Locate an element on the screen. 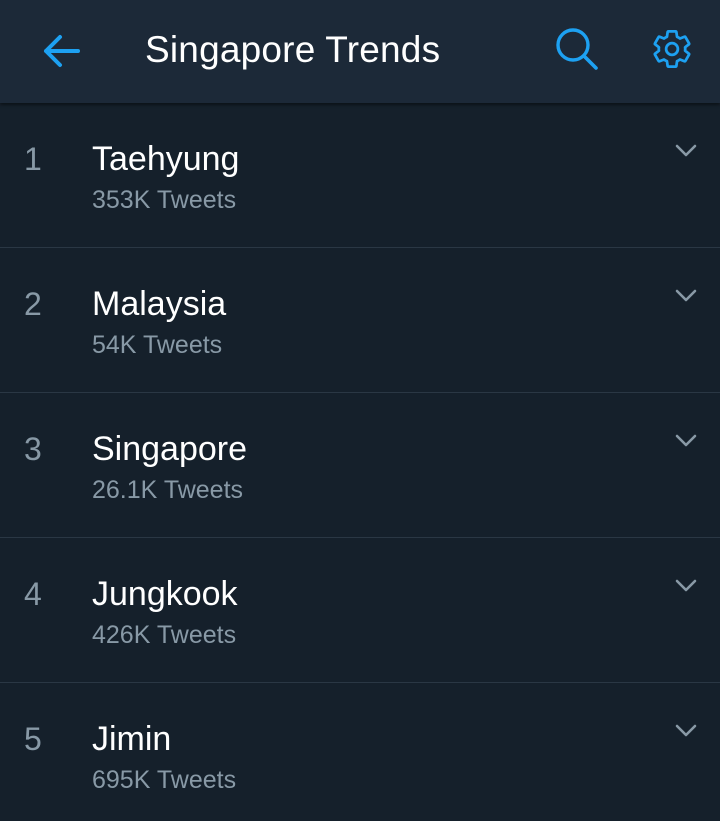 Image resolution: width=720 pixels, height=821 pixels. trend-rank: 3 is located at coordinates (33, 449).